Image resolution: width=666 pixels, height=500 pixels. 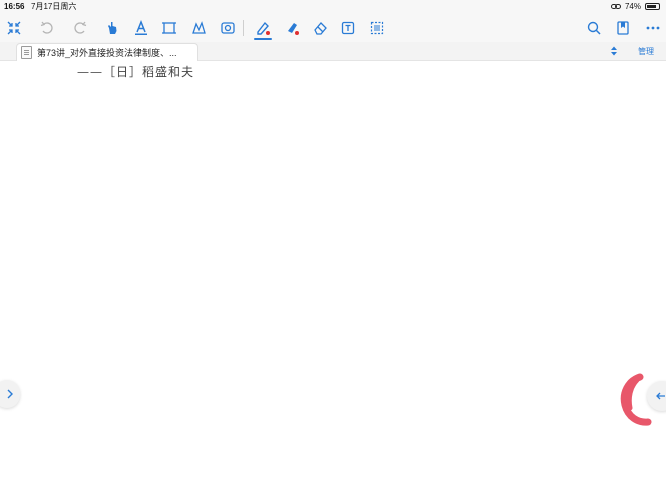 I want to click on document-icon, so click(x=26, y=52).